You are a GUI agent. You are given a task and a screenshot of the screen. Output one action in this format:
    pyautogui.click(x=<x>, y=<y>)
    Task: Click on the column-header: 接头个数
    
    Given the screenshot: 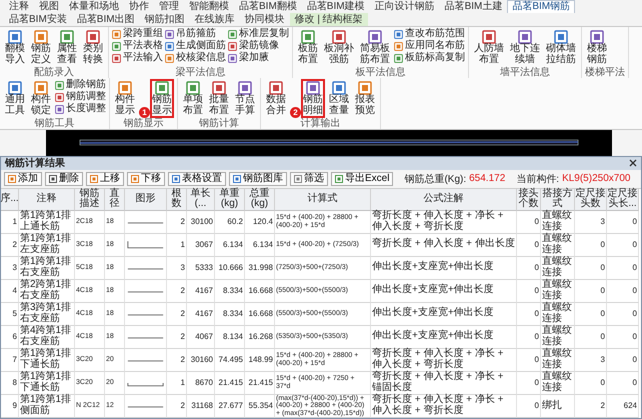 What is the action you would take?
    pyautogui.click(x=529, y=199)
    